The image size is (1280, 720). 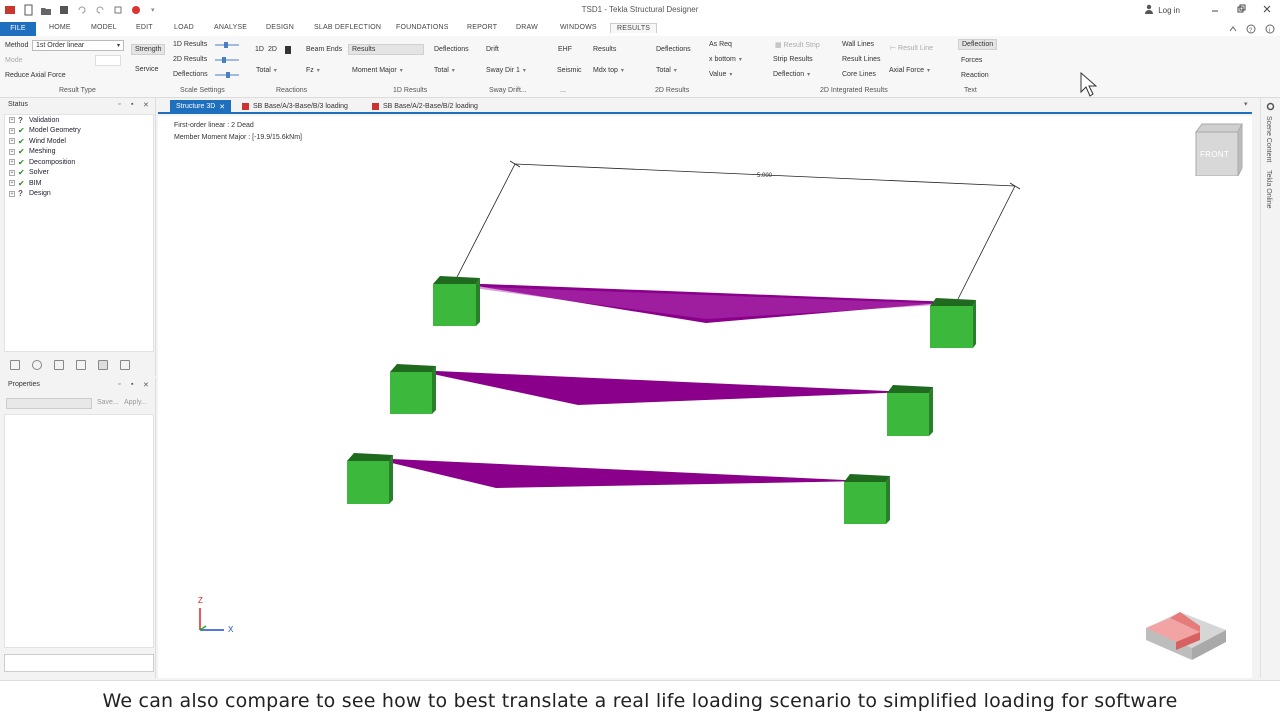 I want to click on tree-item-model-geometry: + ✔ Model Geometry, so click(x=79, y=131).